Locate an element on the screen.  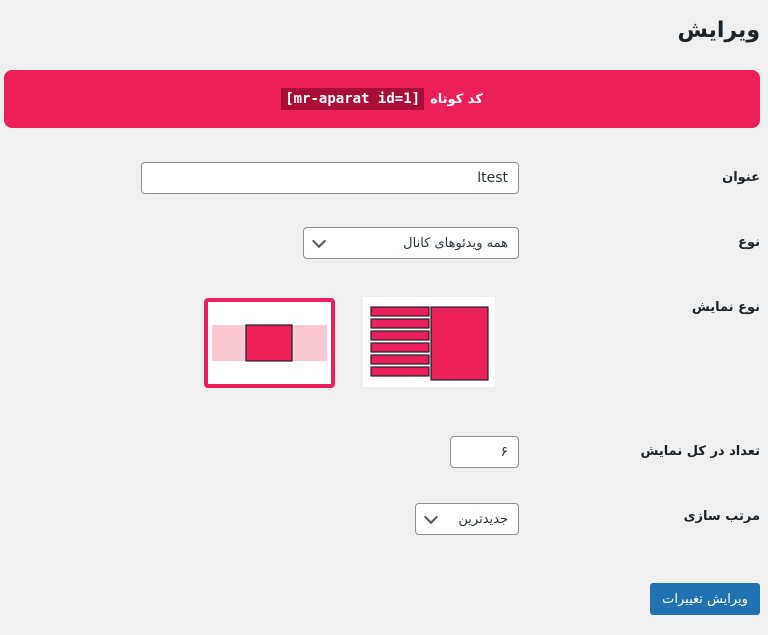
slider-layout-icon is located at coordinates (269, 343).